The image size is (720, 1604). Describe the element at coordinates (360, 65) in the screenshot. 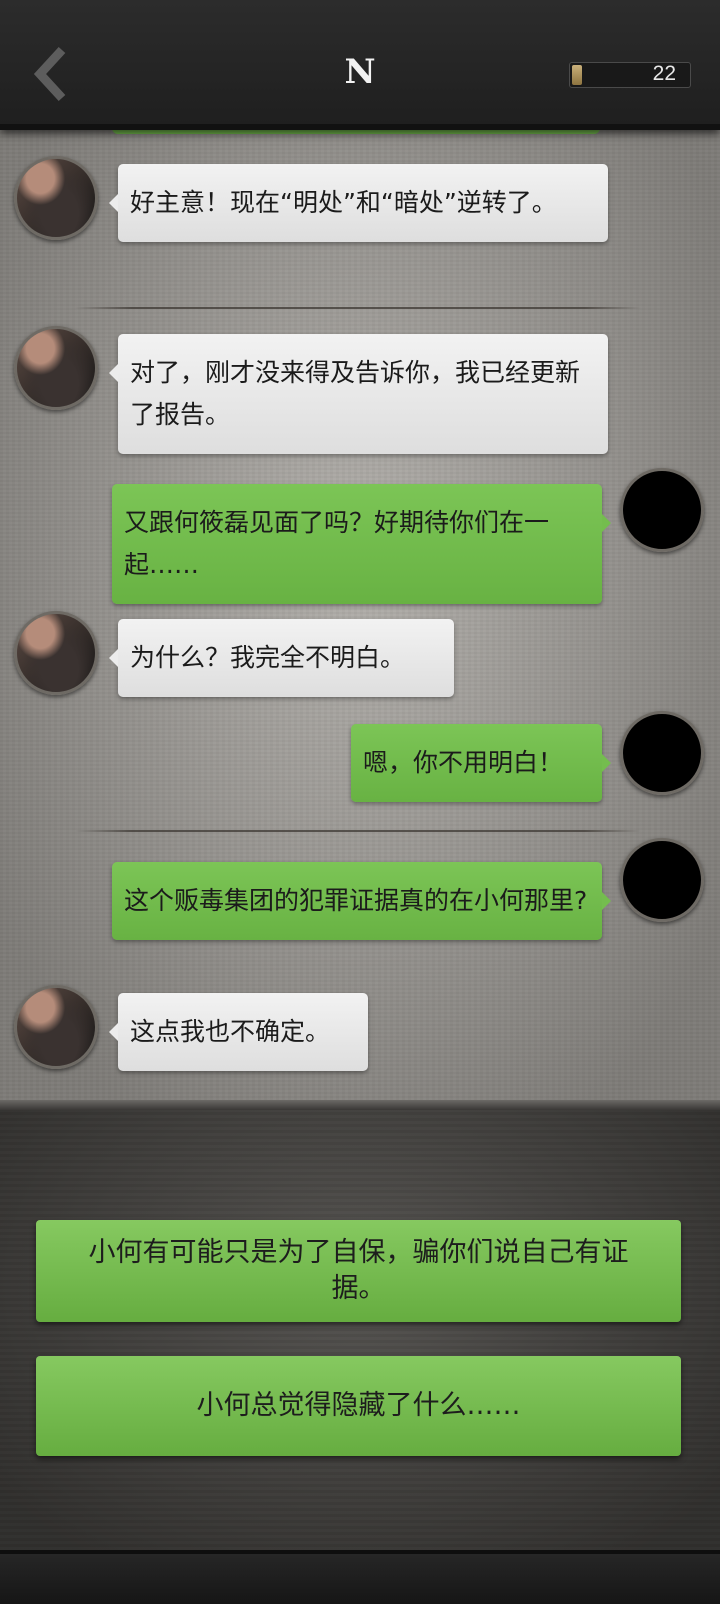

I see `top-bar: N 22` at that location.